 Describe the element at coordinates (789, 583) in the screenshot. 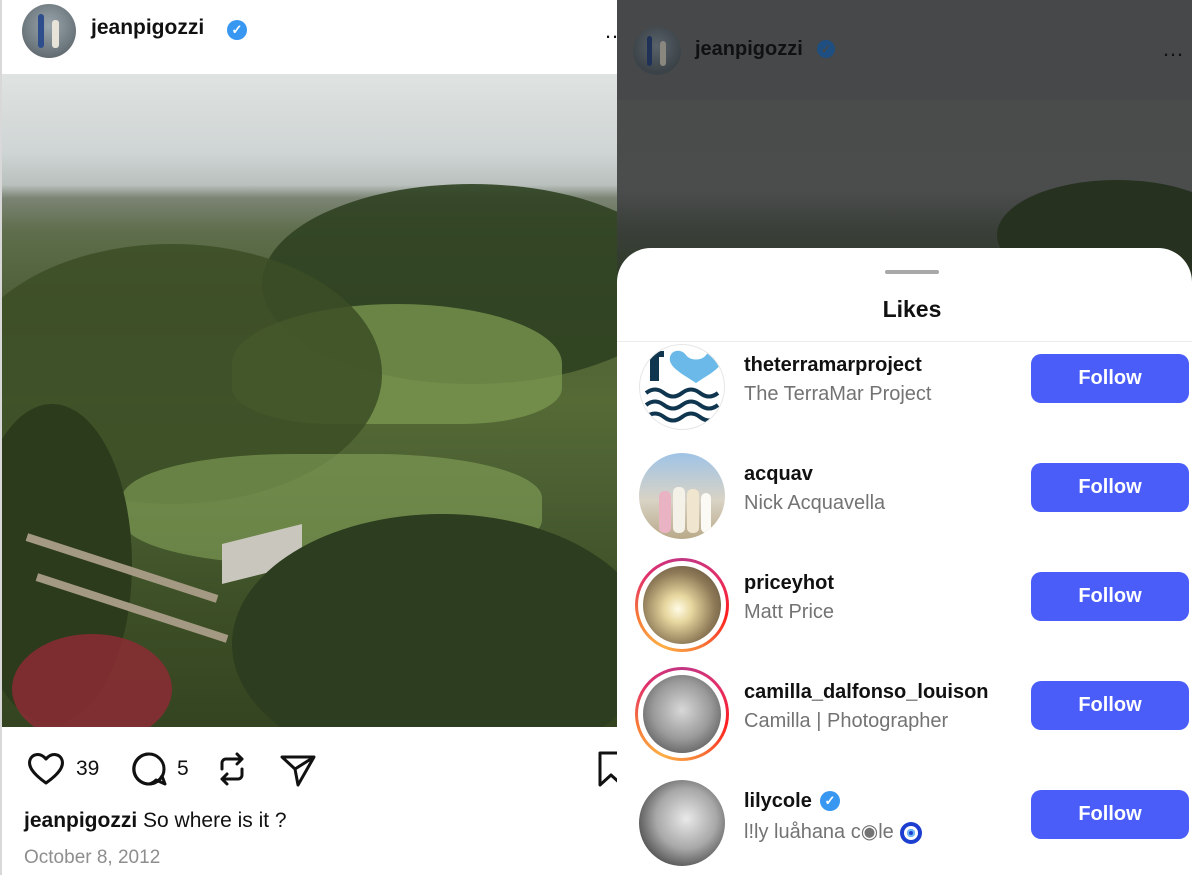

I see `user-username: priceyhot` at that location.